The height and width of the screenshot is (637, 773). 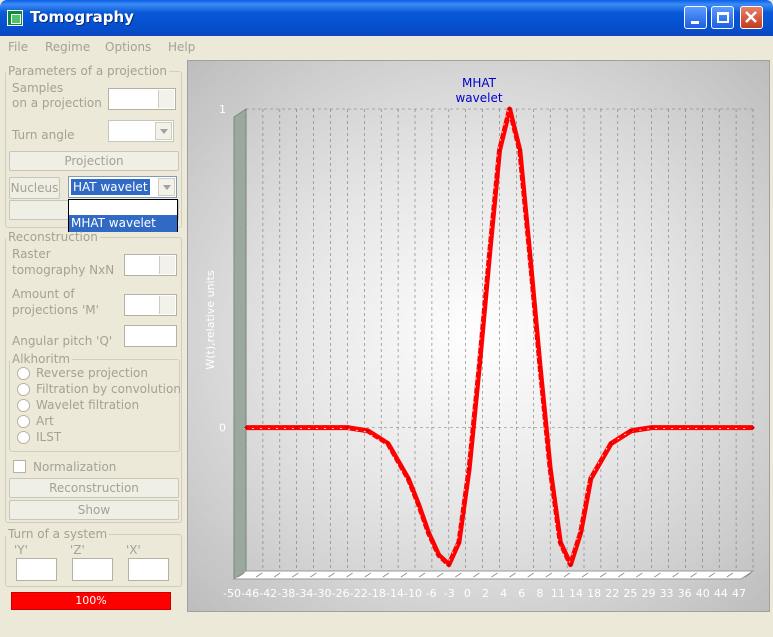 I want to click on maximize-button, so click(x=722, y=17).